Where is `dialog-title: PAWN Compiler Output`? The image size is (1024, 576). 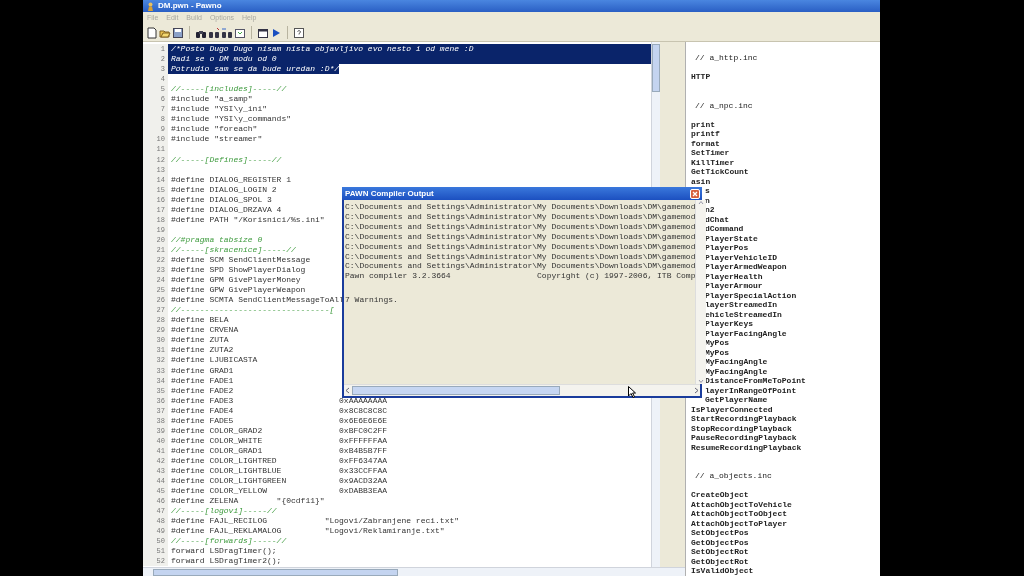 dialog-title: PAWN Compiler Output is located at coordinates (389, 193).